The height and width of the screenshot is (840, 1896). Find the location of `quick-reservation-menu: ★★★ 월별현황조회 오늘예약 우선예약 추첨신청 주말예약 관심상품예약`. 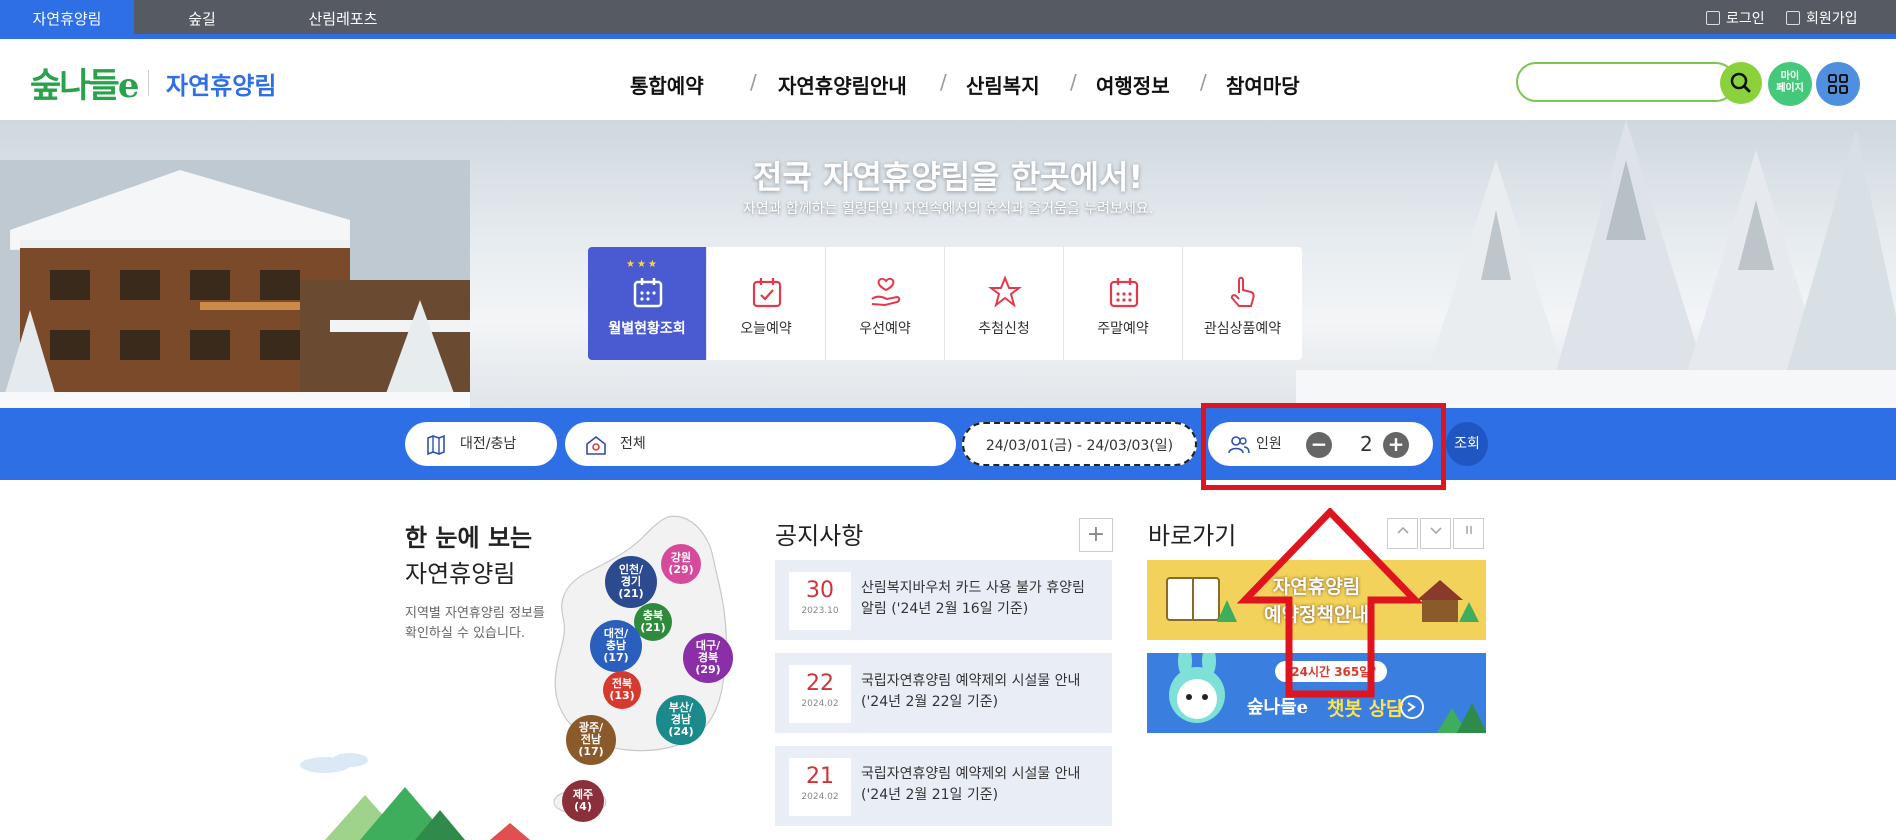

quick-reservation-menu: ★★★ 월별현황조회 오늘예약 우선예약 추첨신청 주말예약 관심상품예약 is located at coordinates (945, 303).